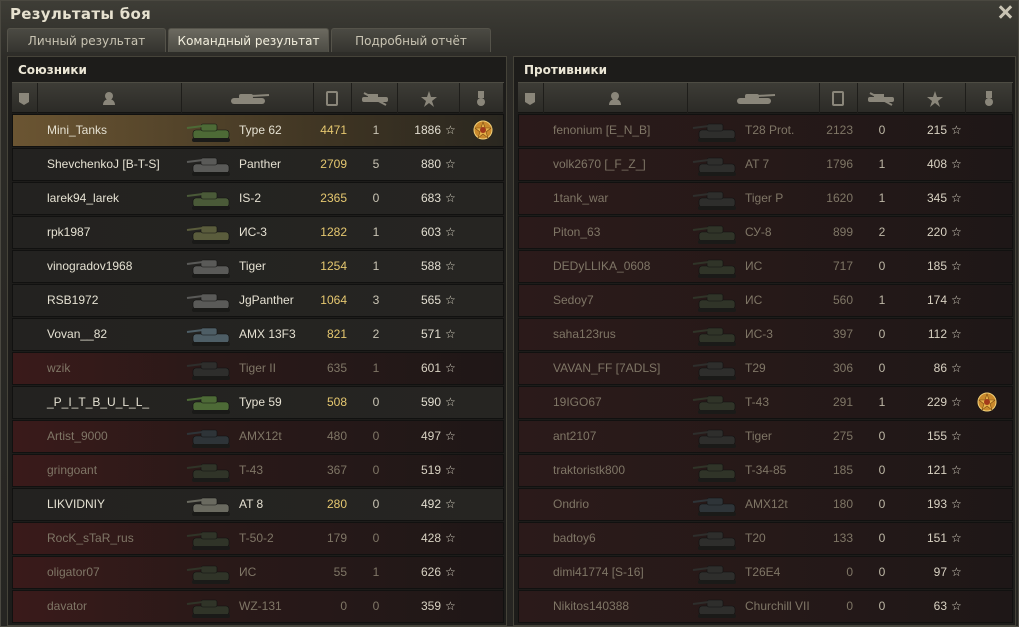 Image resolution: width=1019 pixels, height=627 pixels. What do you see at coordinates (936, 504) in the screenshot?
I see `score-value: 193` at bounding box center [936, 504].